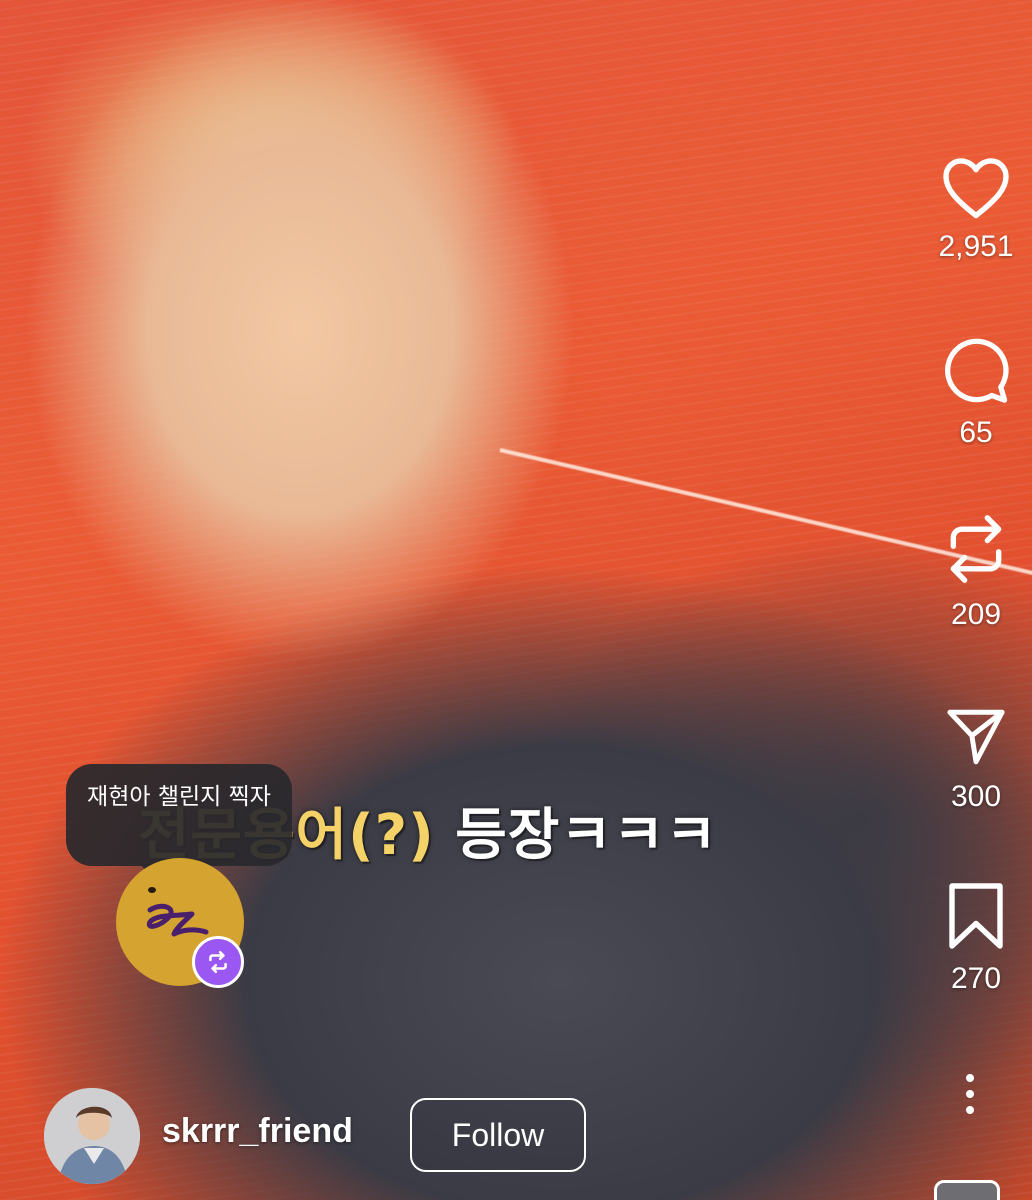 The height and width of the screenshot is (1200, 1032). I want to click on comment-bubble: 재현아 챌린지 찍자, so click(179, 815).